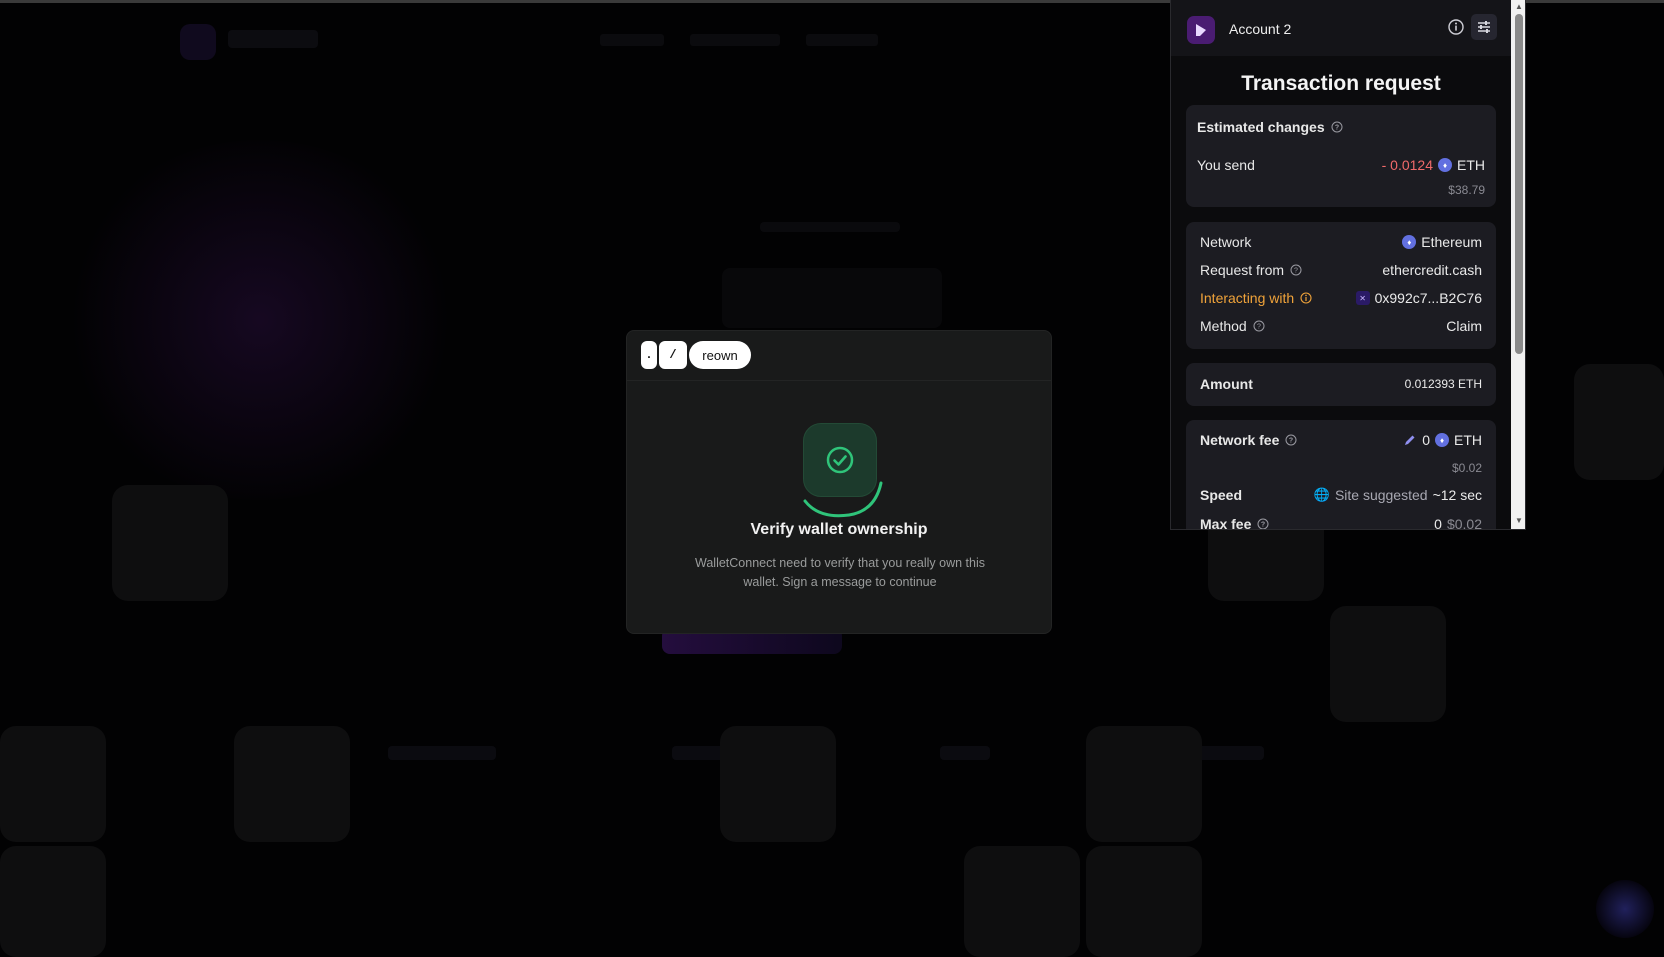 Image resolution: width=1664 pixels, height=957 pixels. Describe the element at coordinates (720, 355) in the screenshot. I see `reown-logo: reown` at that location.